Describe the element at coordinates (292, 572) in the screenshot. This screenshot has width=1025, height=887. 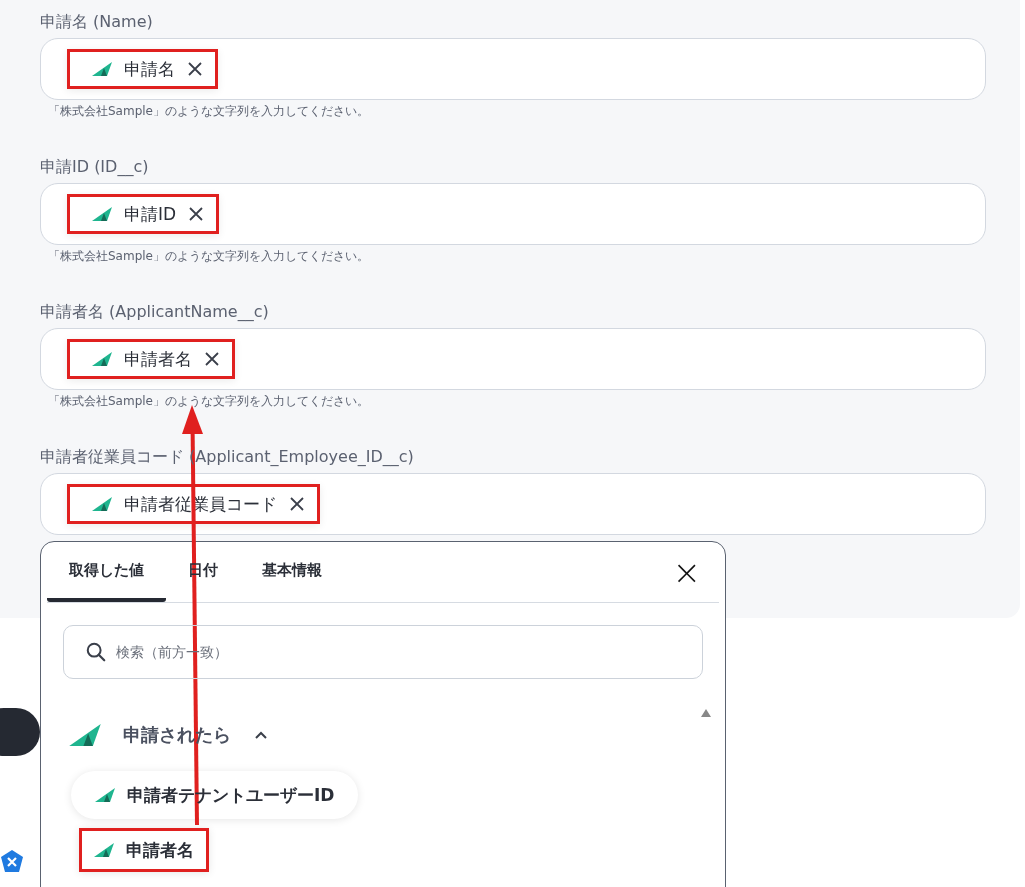
I see `tab: 基本情報` at that location.